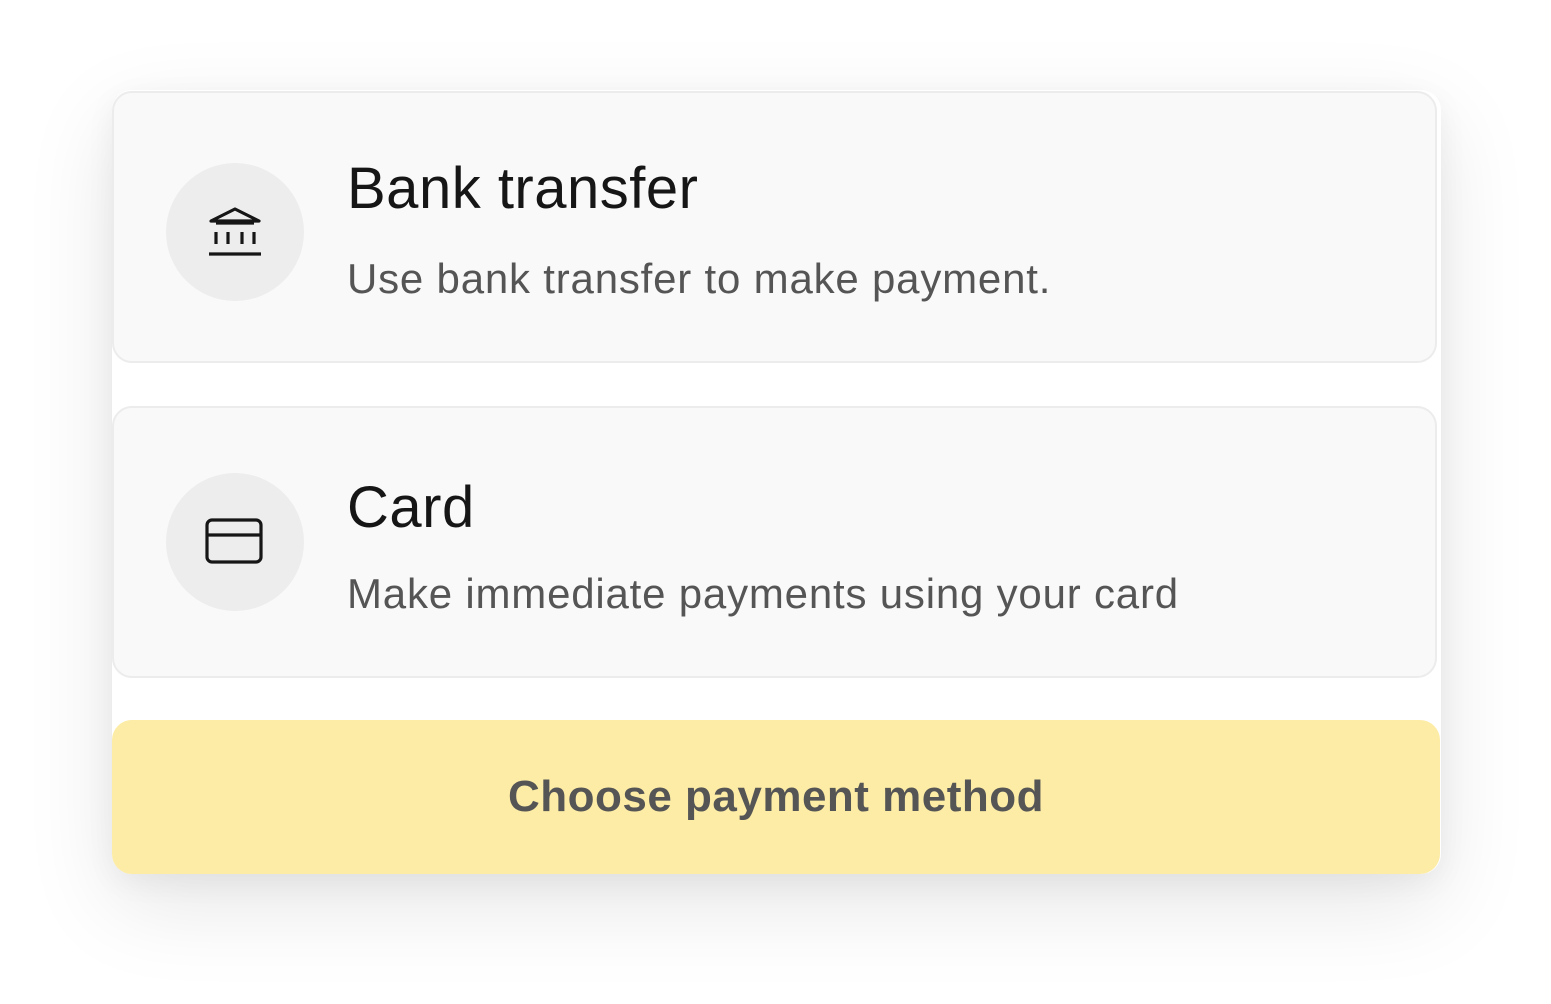 The image size is (1551, 1004). I want to click on bank-transfer-description: Use bank transfer to make payment., so click(699, 278).